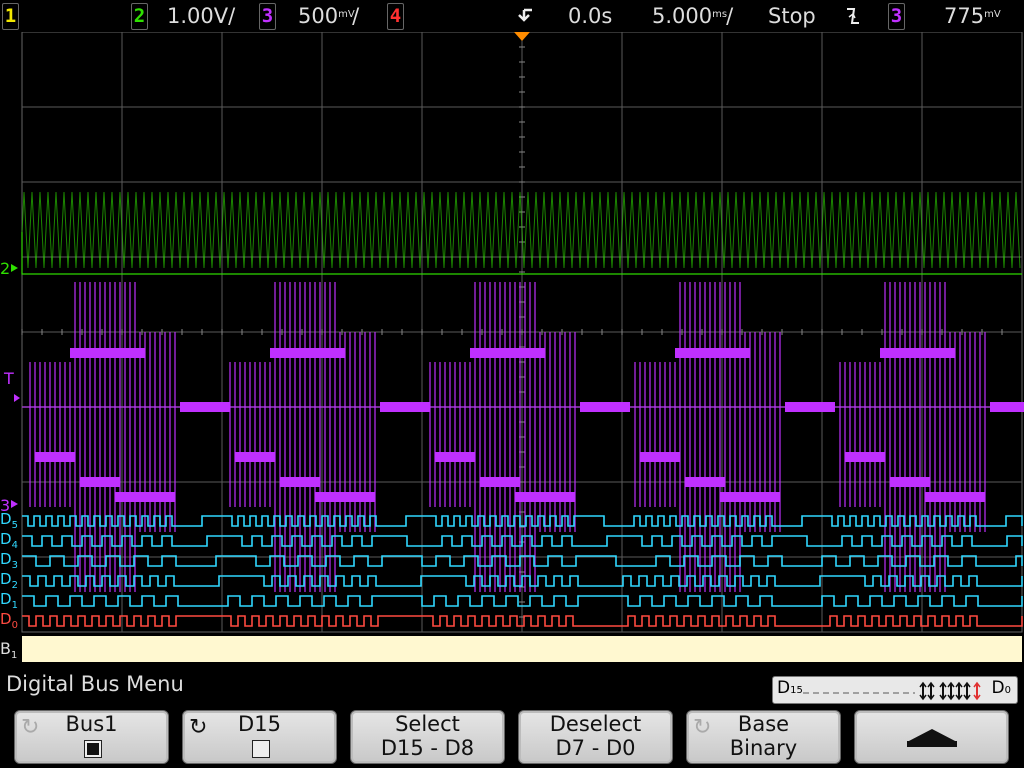 The width and height of the screenshot is (1024, 768). I want to click on base-softkey: ↻ Base Binary, so click(763, 737).